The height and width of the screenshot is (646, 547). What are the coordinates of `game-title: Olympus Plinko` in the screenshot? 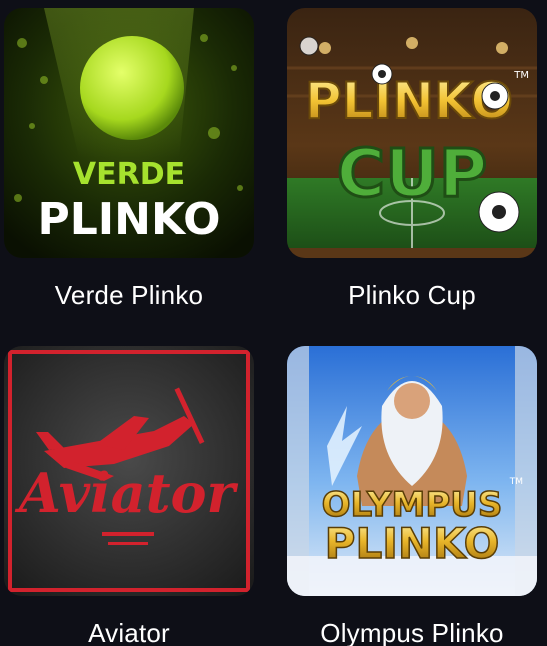 It's located at (412, 632).